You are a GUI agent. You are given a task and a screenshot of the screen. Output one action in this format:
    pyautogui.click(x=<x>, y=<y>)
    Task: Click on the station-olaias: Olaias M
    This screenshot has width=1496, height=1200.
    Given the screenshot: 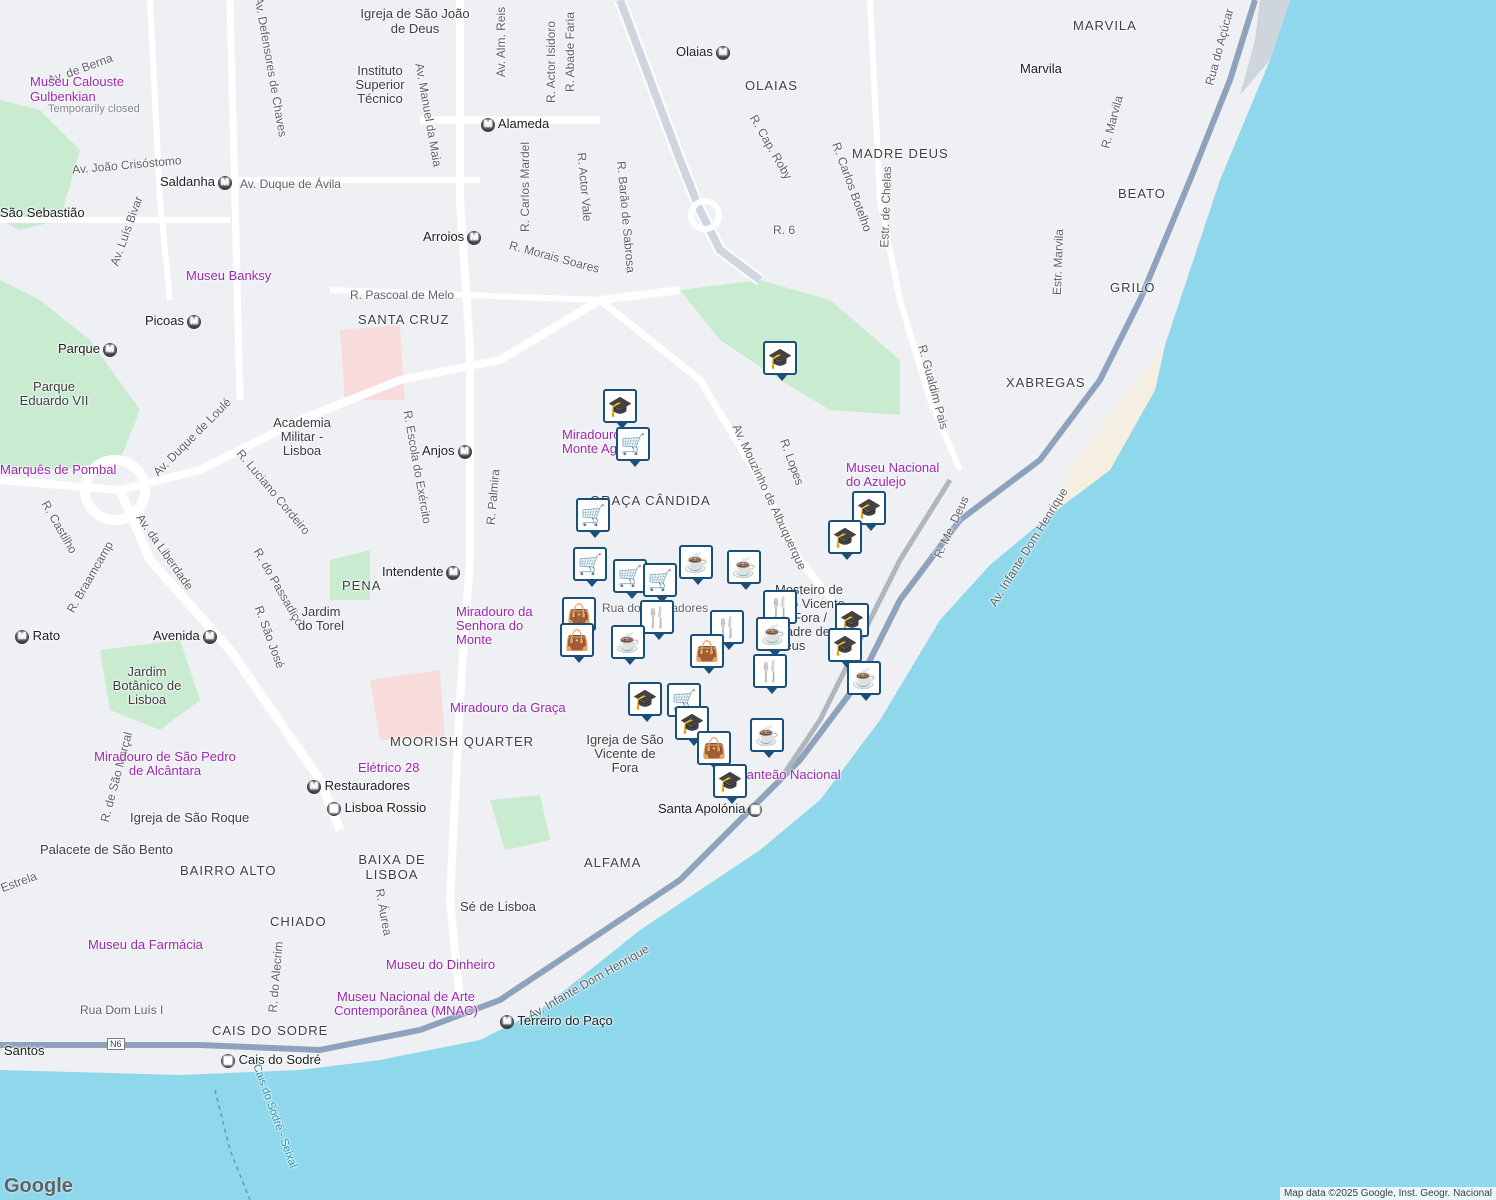 What is the action you would take?
    pyautogui.click(x=703, y=52)
    